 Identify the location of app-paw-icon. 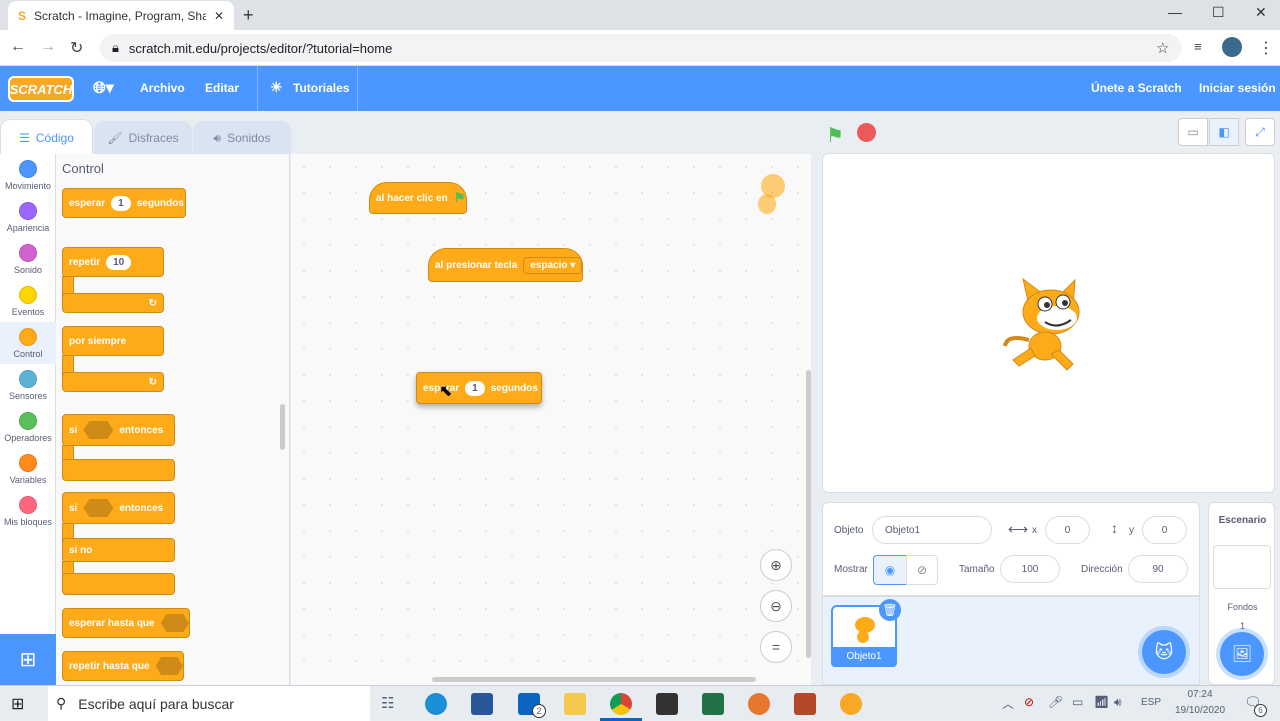
(759, 704).